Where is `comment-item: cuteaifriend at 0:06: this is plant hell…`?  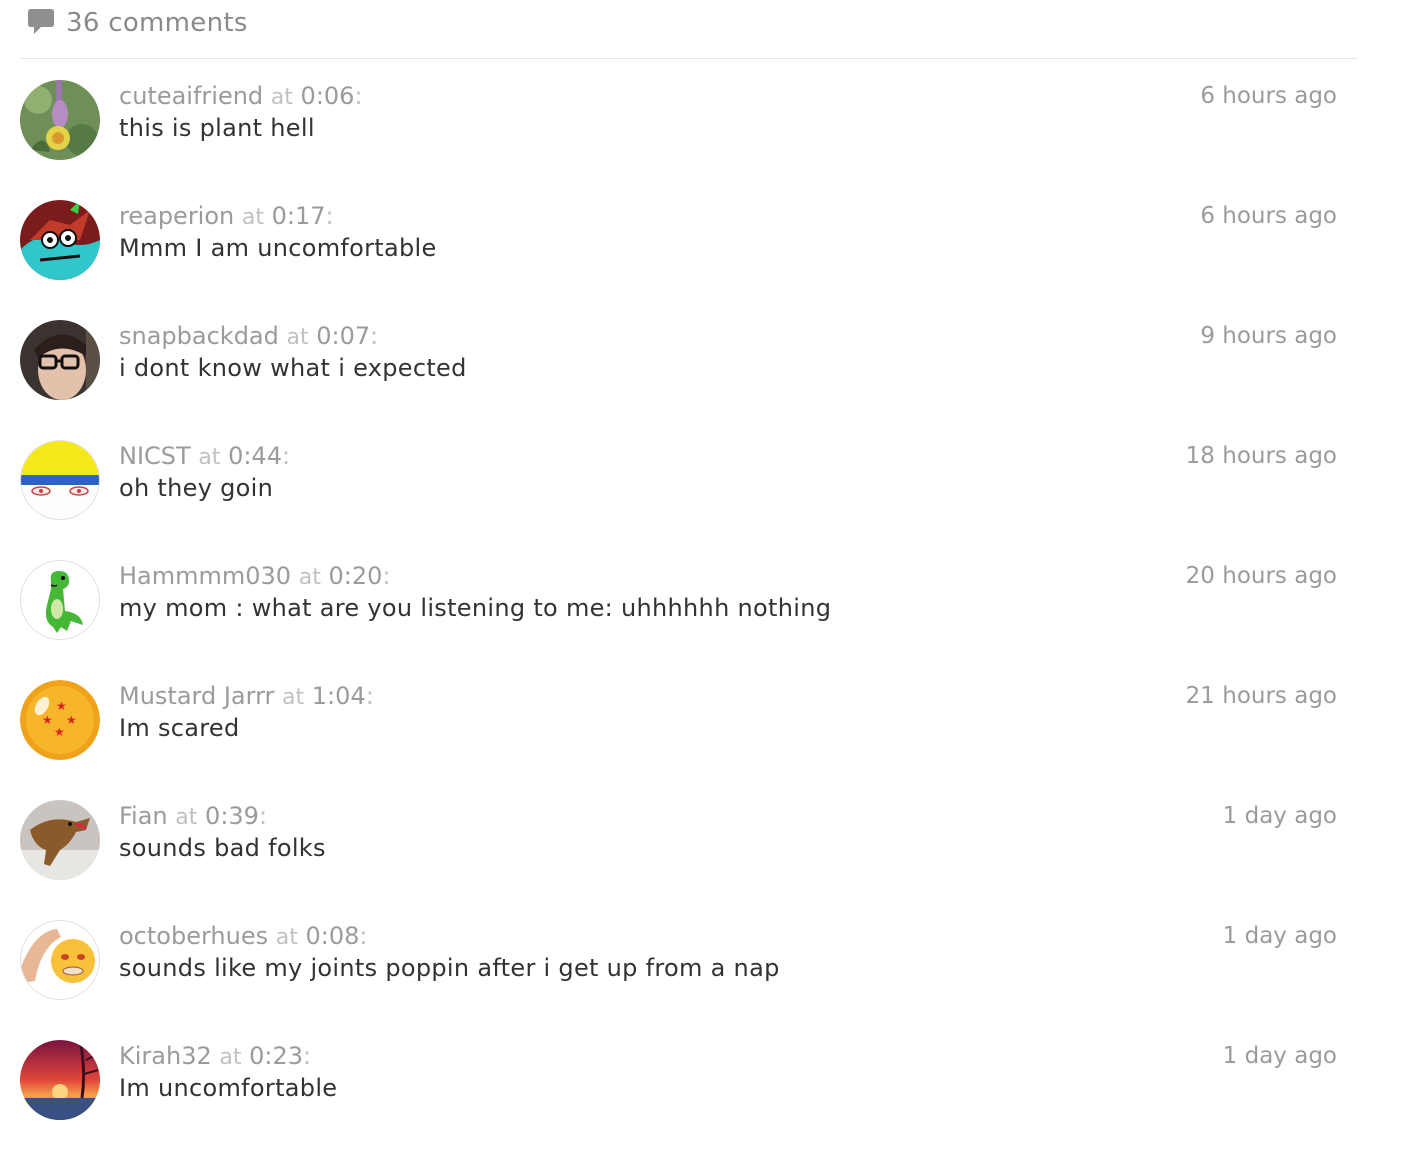
comment-item: cuteaifriend at 0:06: this is plant hell… is located at coordinates (701, 140).